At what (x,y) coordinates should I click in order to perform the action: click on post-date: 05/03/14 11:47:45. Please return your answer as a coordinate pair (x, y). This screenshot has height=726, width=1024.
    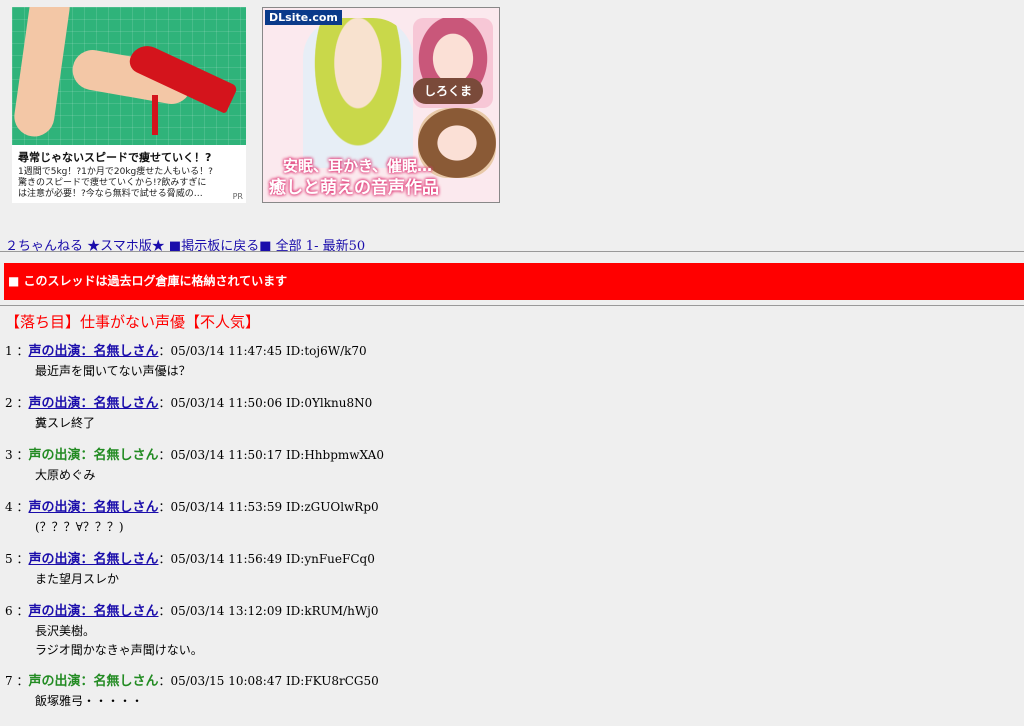
    Looking at the image, I should click on (226, 351).